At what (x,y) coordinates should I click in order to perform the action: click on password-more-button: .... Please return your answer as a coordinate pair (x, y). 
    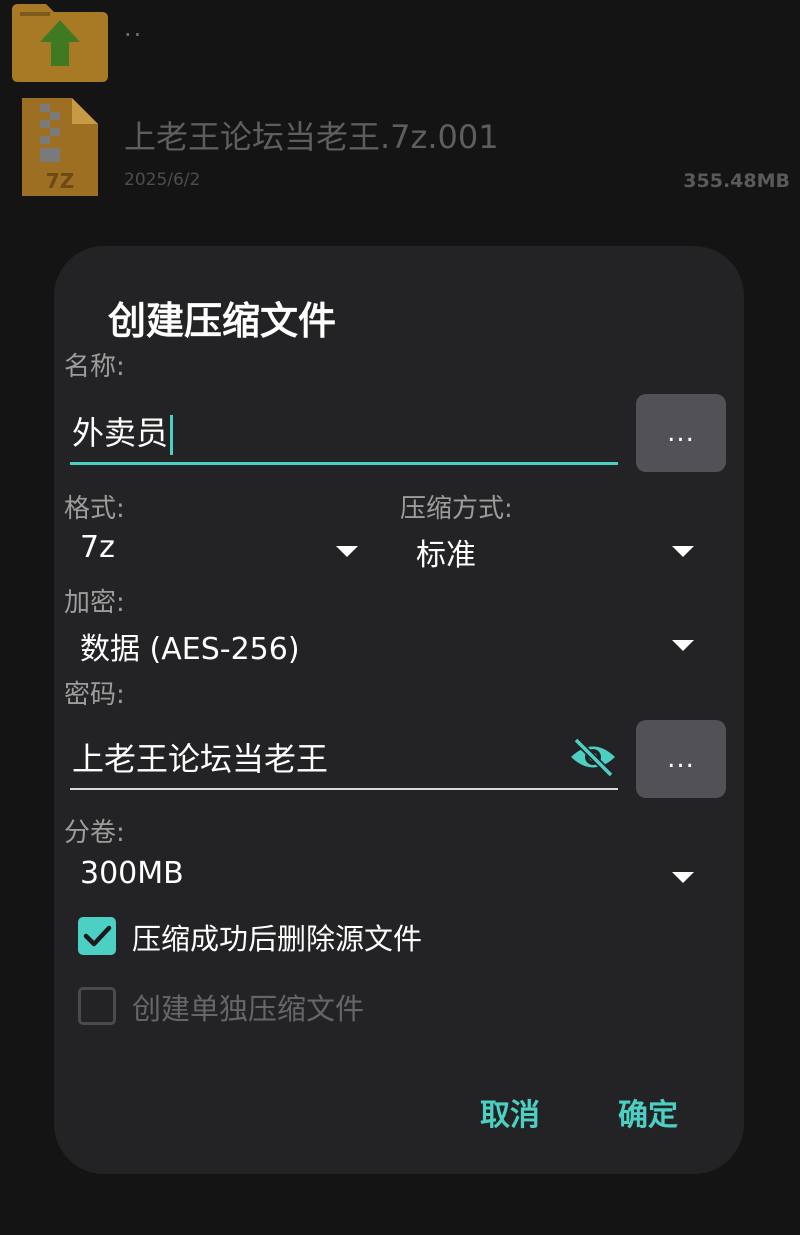
    Looking at the image, I should click on (681, 759).